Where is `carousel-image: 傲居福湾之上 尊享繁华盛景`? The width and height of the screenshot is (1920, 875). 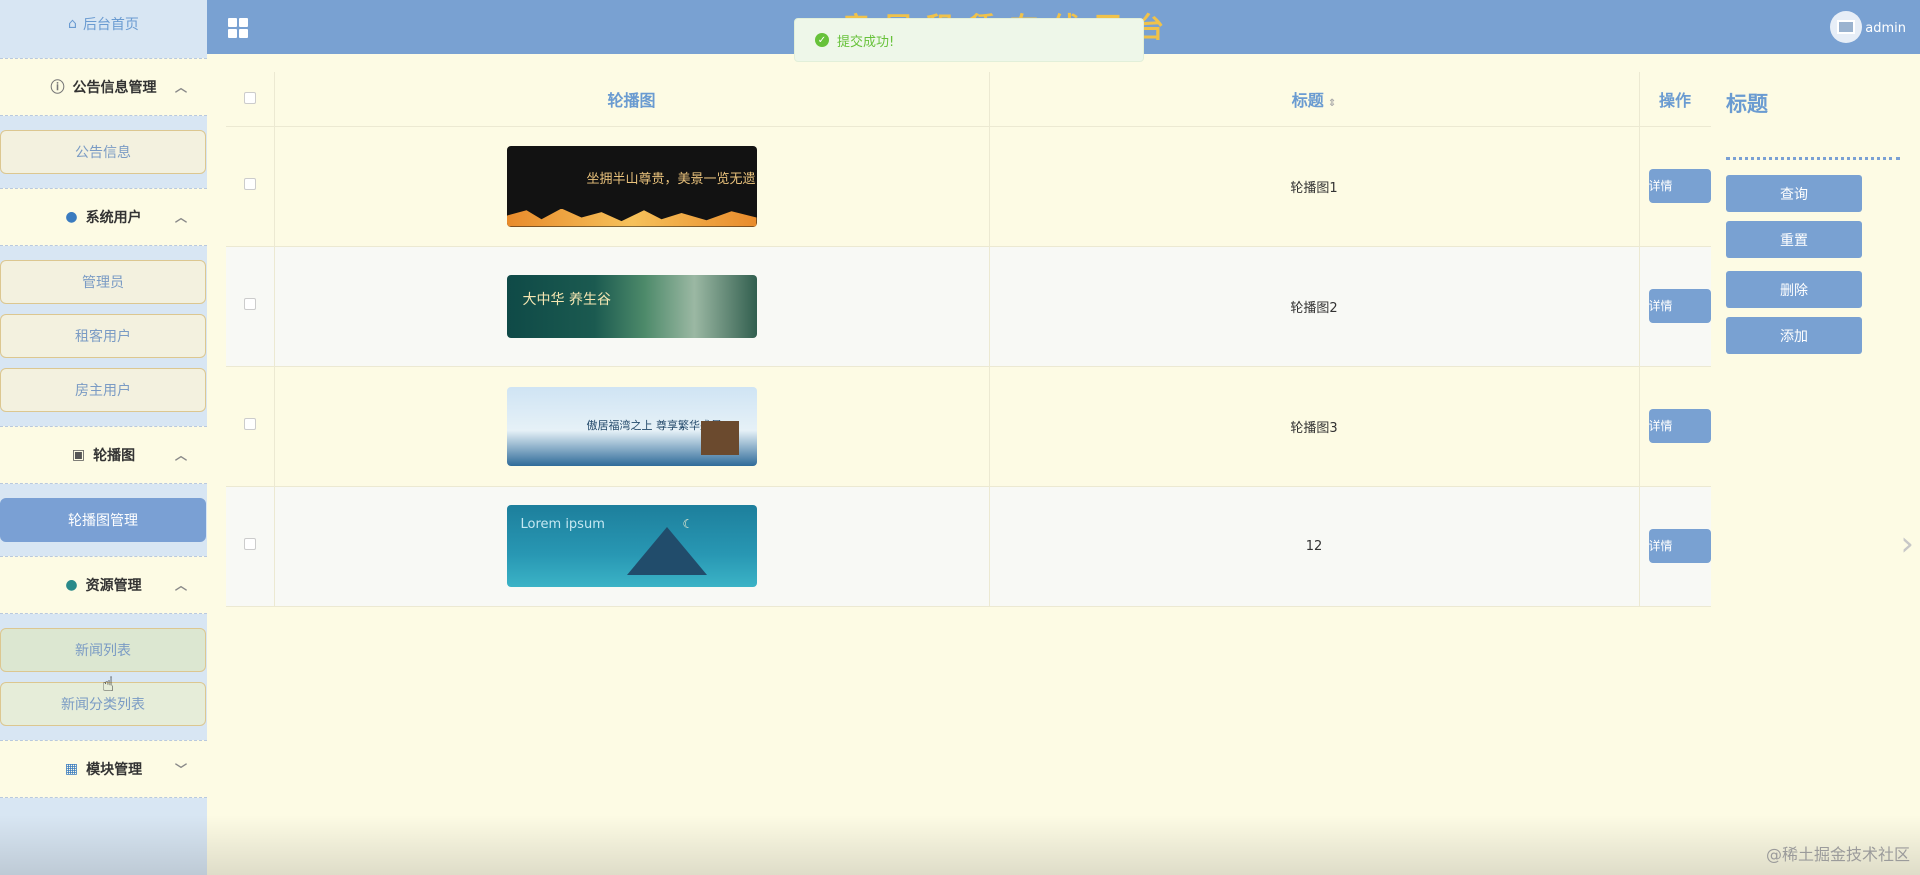
carousel-image: 傲居福湾之上 尊享繁华盛景 is located at coordinates (631, 426).